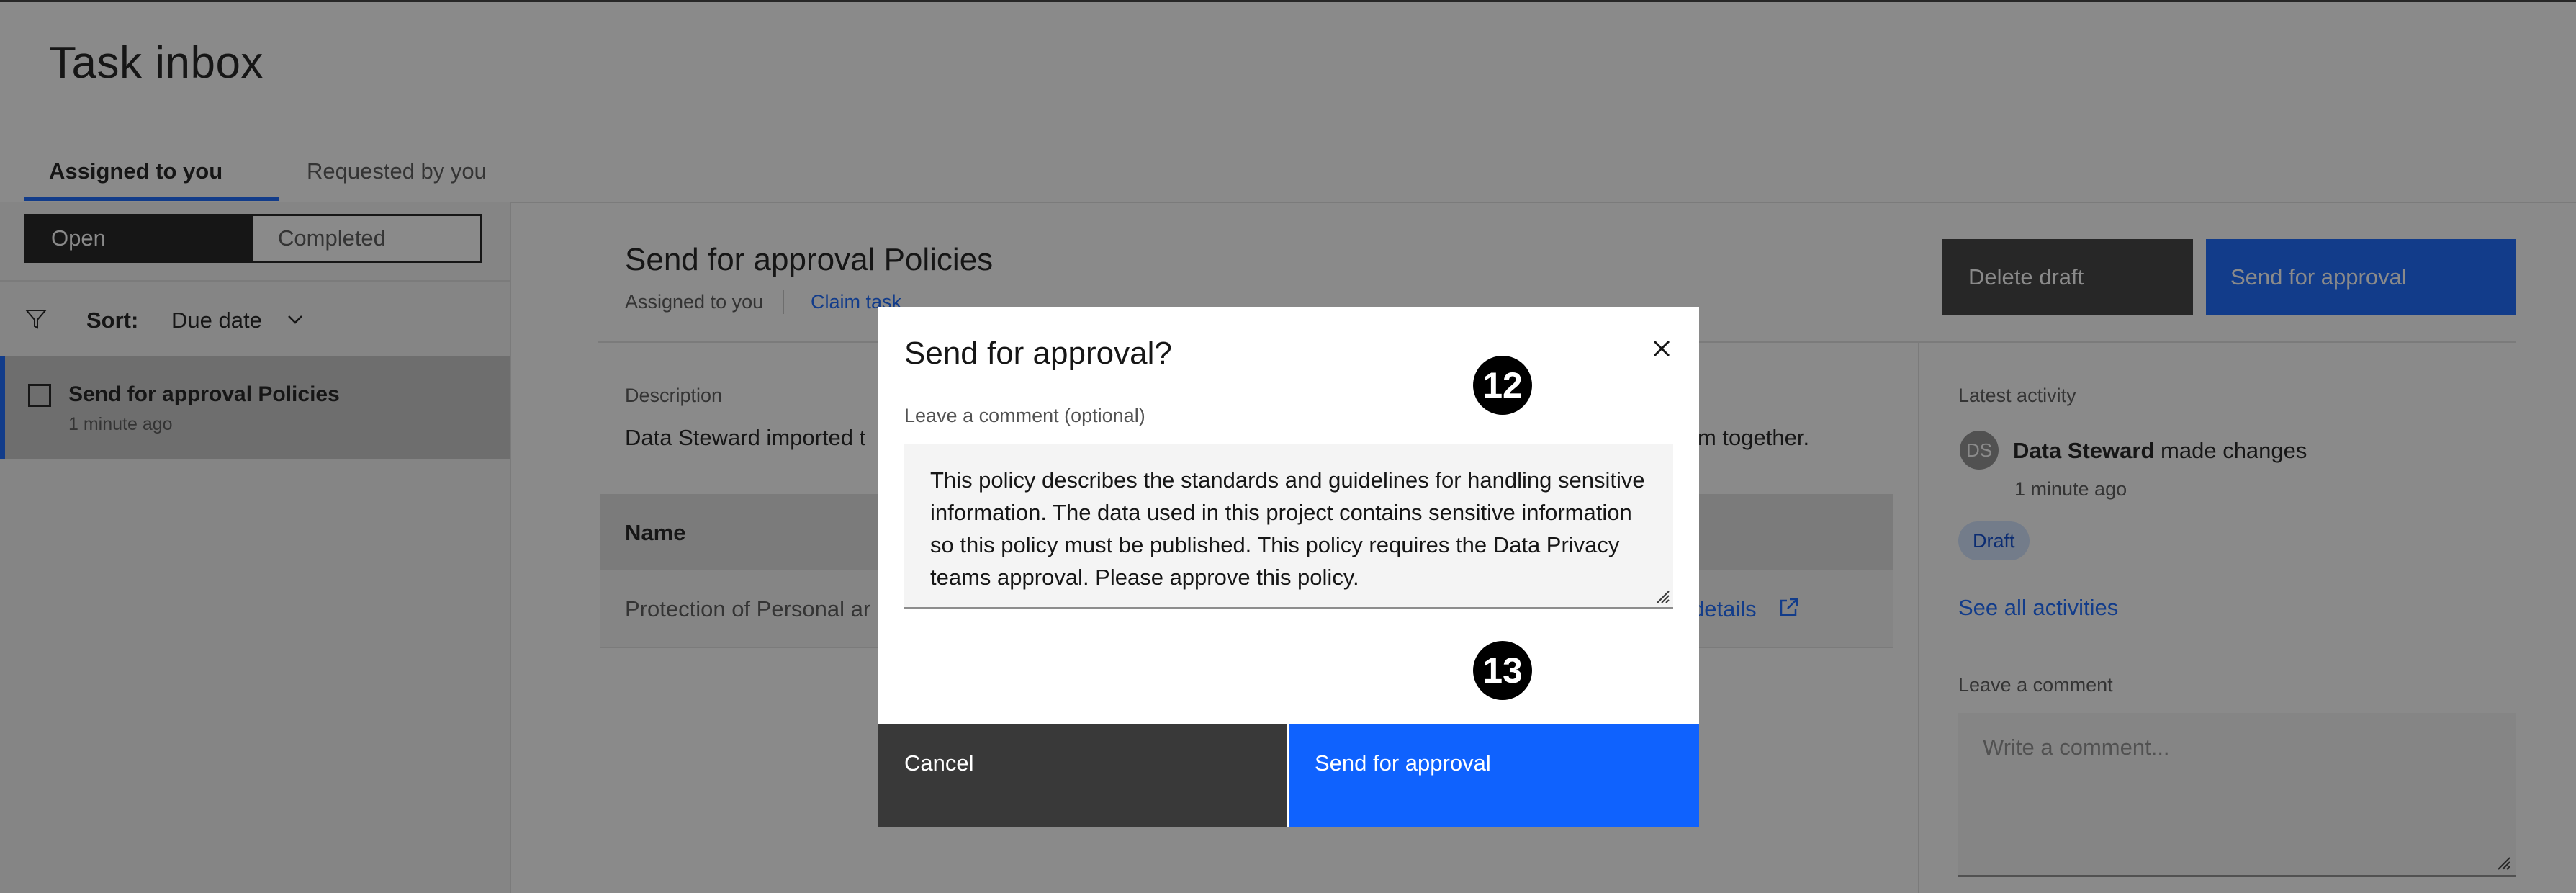 This screenshot has width=2576, height=893. What do you see at coordinates (1038, 354) in the screenshot?
I see `modal-title: Send for approval?` at bounding box center [1038, 354].